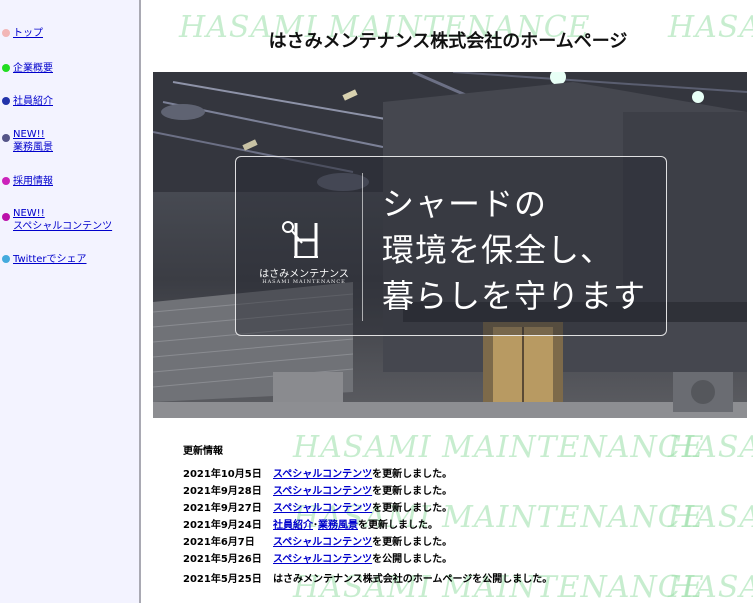 The image size is (753, 603). What do you see at coordinates (50, 259) in the screenshot?
I see `sidebar-link-twitter: Twitterでシェア` at bounding box center [50, 259].